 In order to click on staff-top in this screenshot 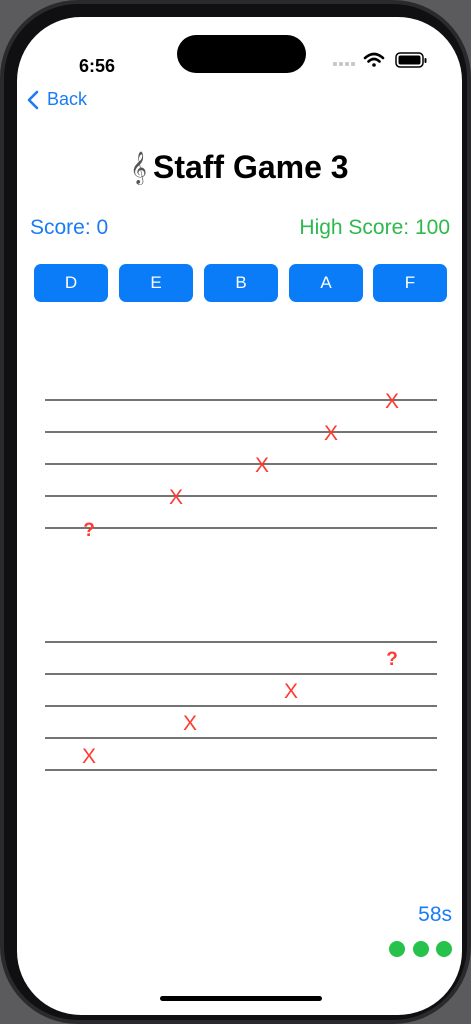, I will do `click(241, 464)`.